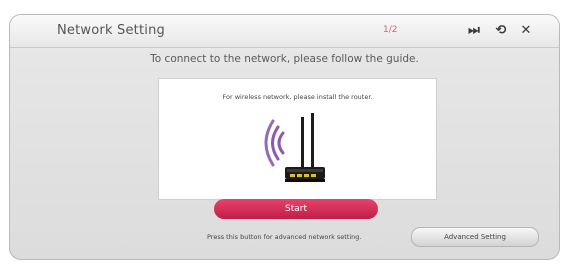 The image size is (569, 264). I want to click on close-icon: ✕, so click(526, 31).